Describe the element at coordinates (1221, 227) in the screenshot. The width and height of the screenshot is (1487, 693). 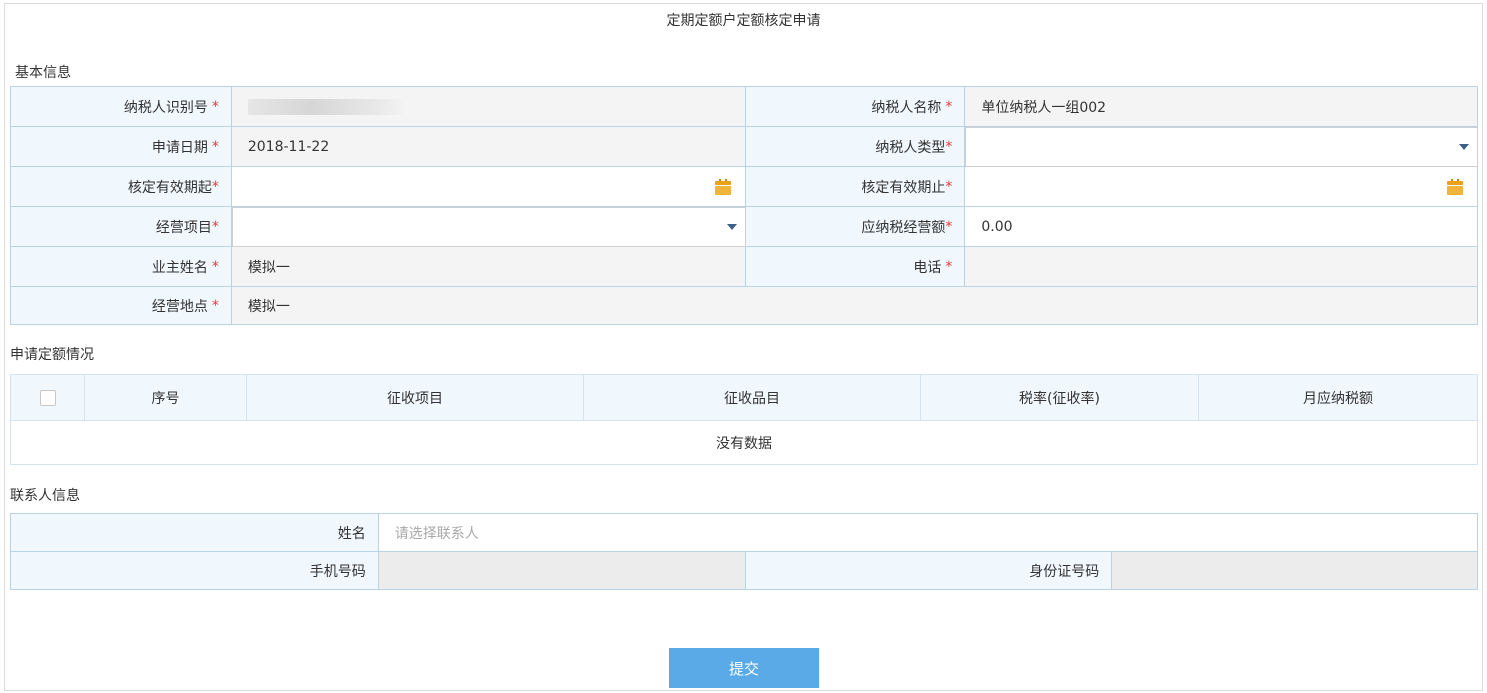
I see `taxable-amount-input: 0.00` at that location.